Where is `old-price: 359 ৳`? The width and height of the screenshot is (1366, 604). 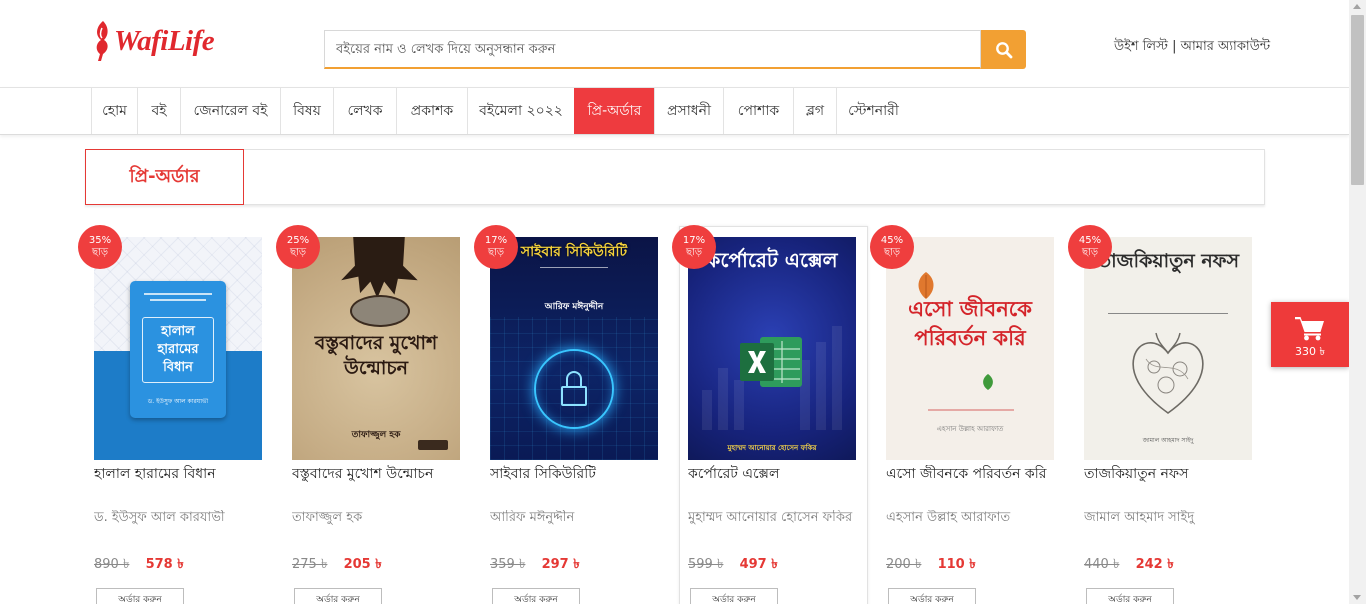
old-price: 359 ৳ is located at coordinates (508, 564).